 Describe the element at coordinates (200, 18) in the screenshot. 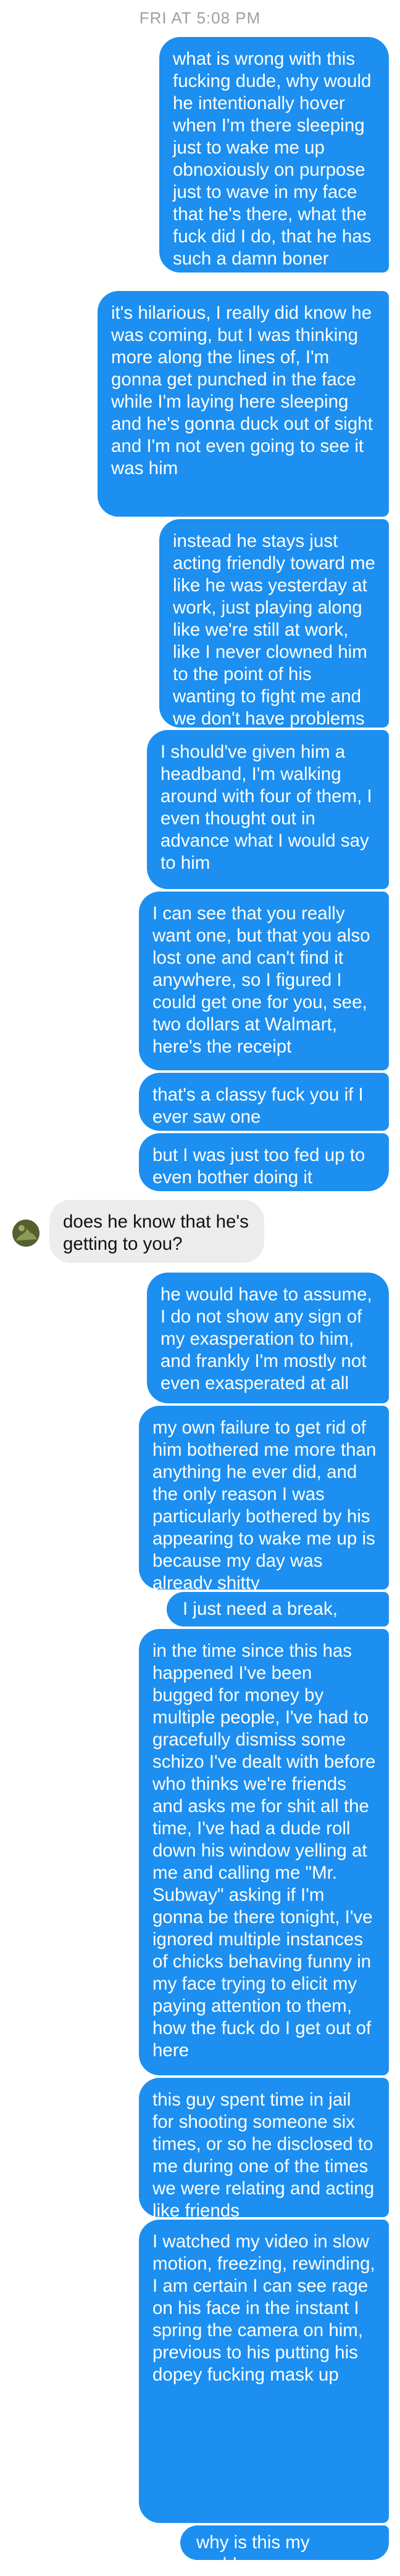

I see `timestamp: FRI AT 5:08 PM` at that location.